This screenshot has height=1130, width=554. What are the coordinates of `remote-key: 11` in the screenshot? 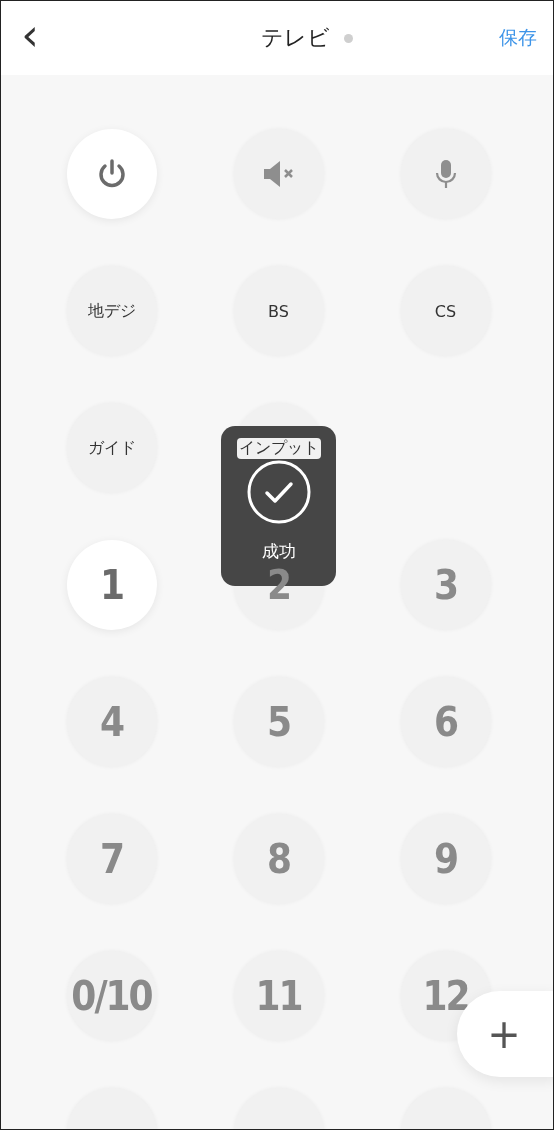 It's located at (278, 996).